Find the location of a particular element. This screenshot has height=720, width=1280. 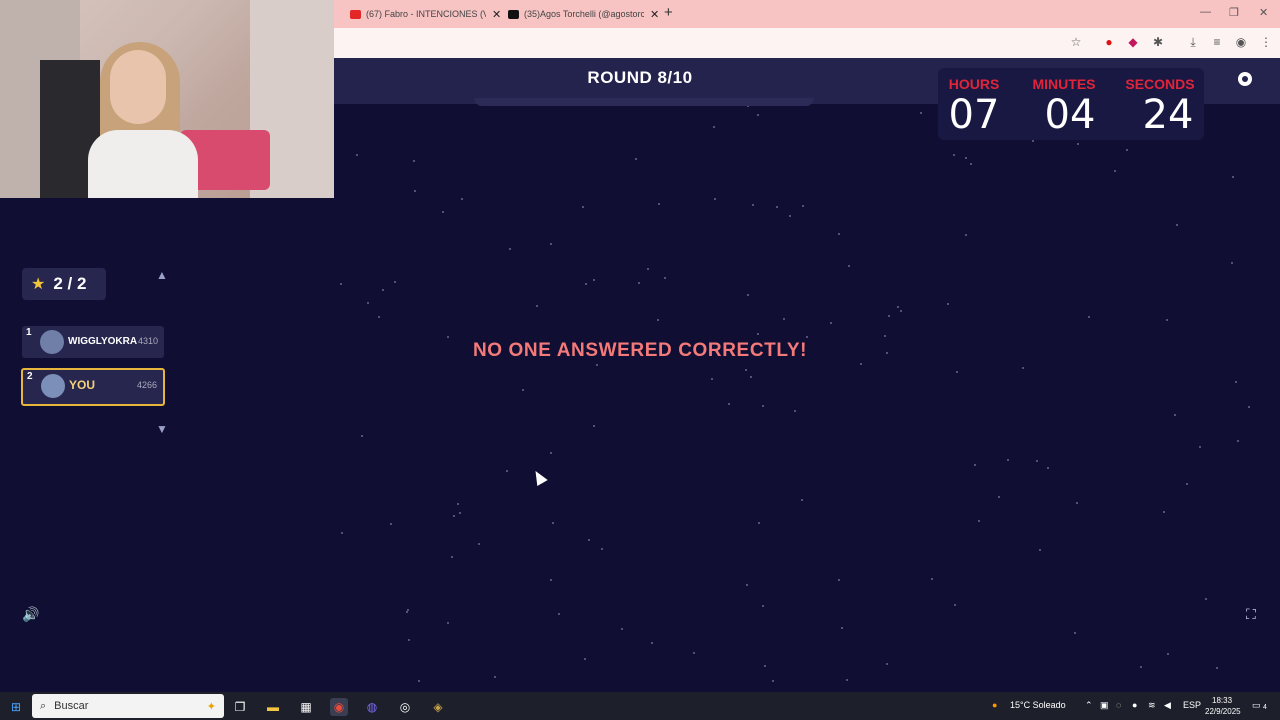

wifi-icon: ≋ is located at coordinates (1152, 705).